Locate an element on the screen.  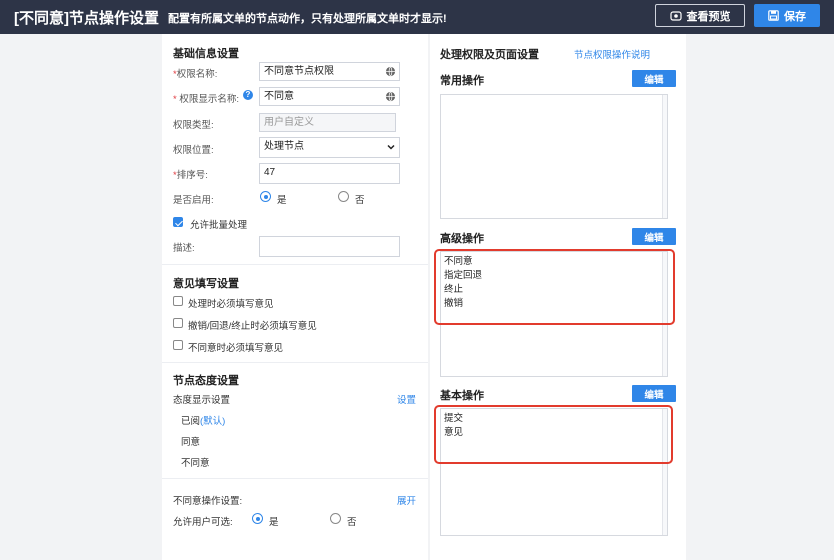
basic-ops-title: 基本操作 is located at coordinates (462, 396).